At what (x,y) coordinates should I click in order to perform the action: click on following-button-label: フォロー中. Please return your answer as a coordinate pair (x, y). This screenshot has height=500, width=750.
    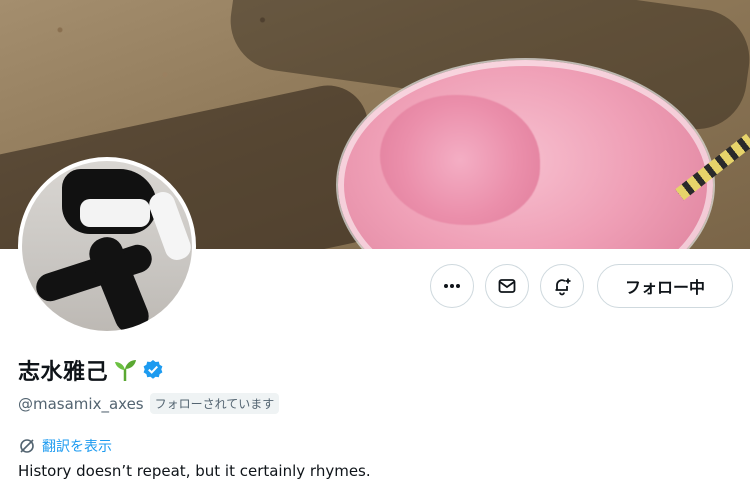
    Looking at the image, I should click on (664, 287).